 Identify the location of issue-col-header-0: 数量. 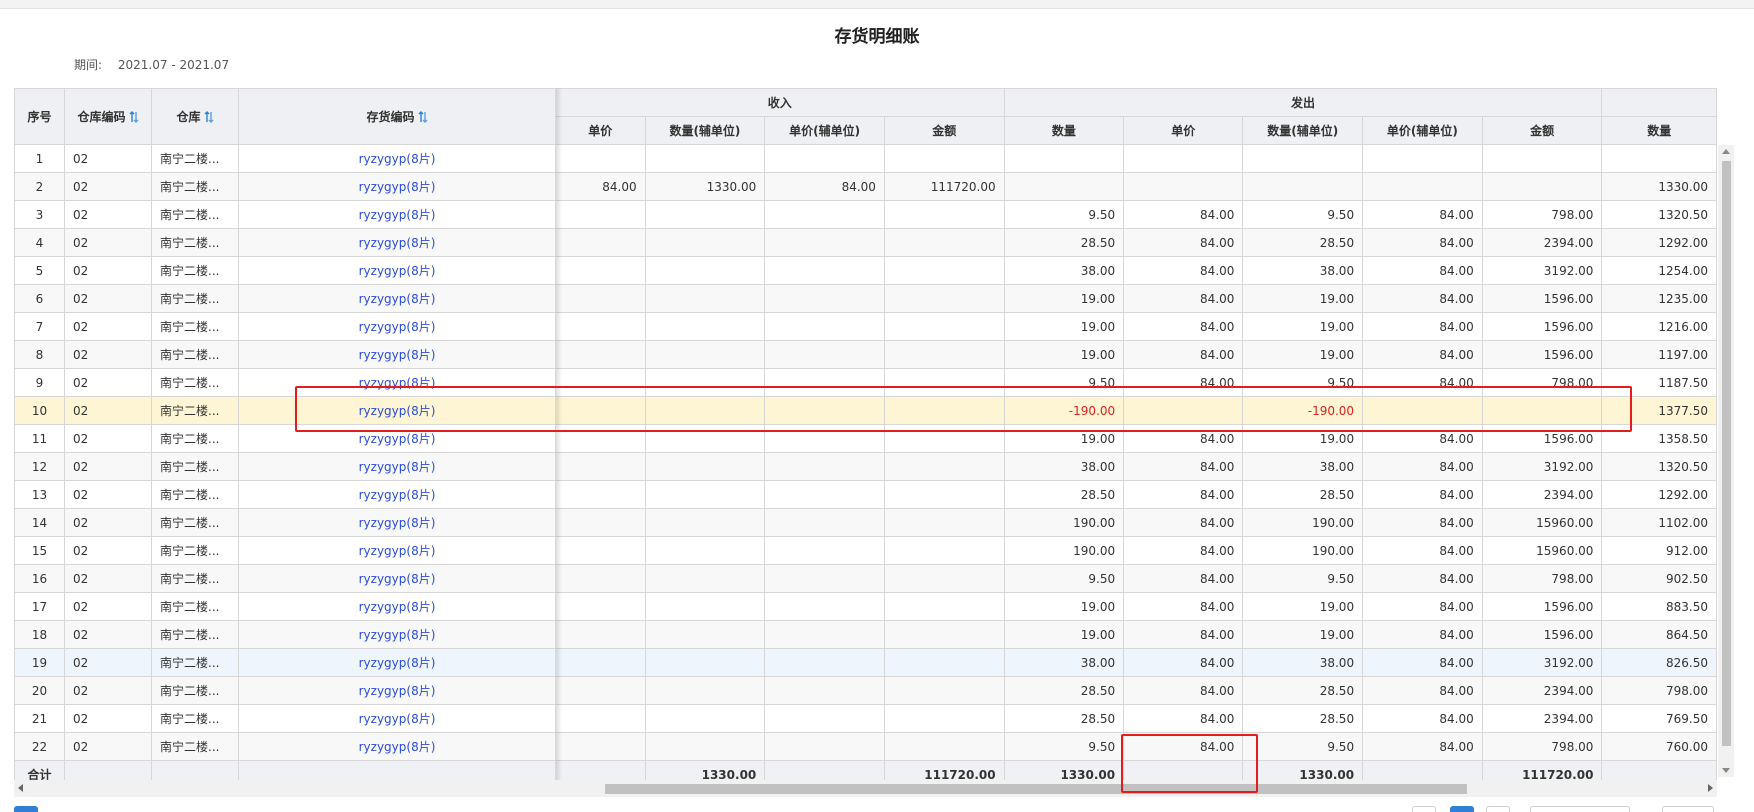
(1064, 130).